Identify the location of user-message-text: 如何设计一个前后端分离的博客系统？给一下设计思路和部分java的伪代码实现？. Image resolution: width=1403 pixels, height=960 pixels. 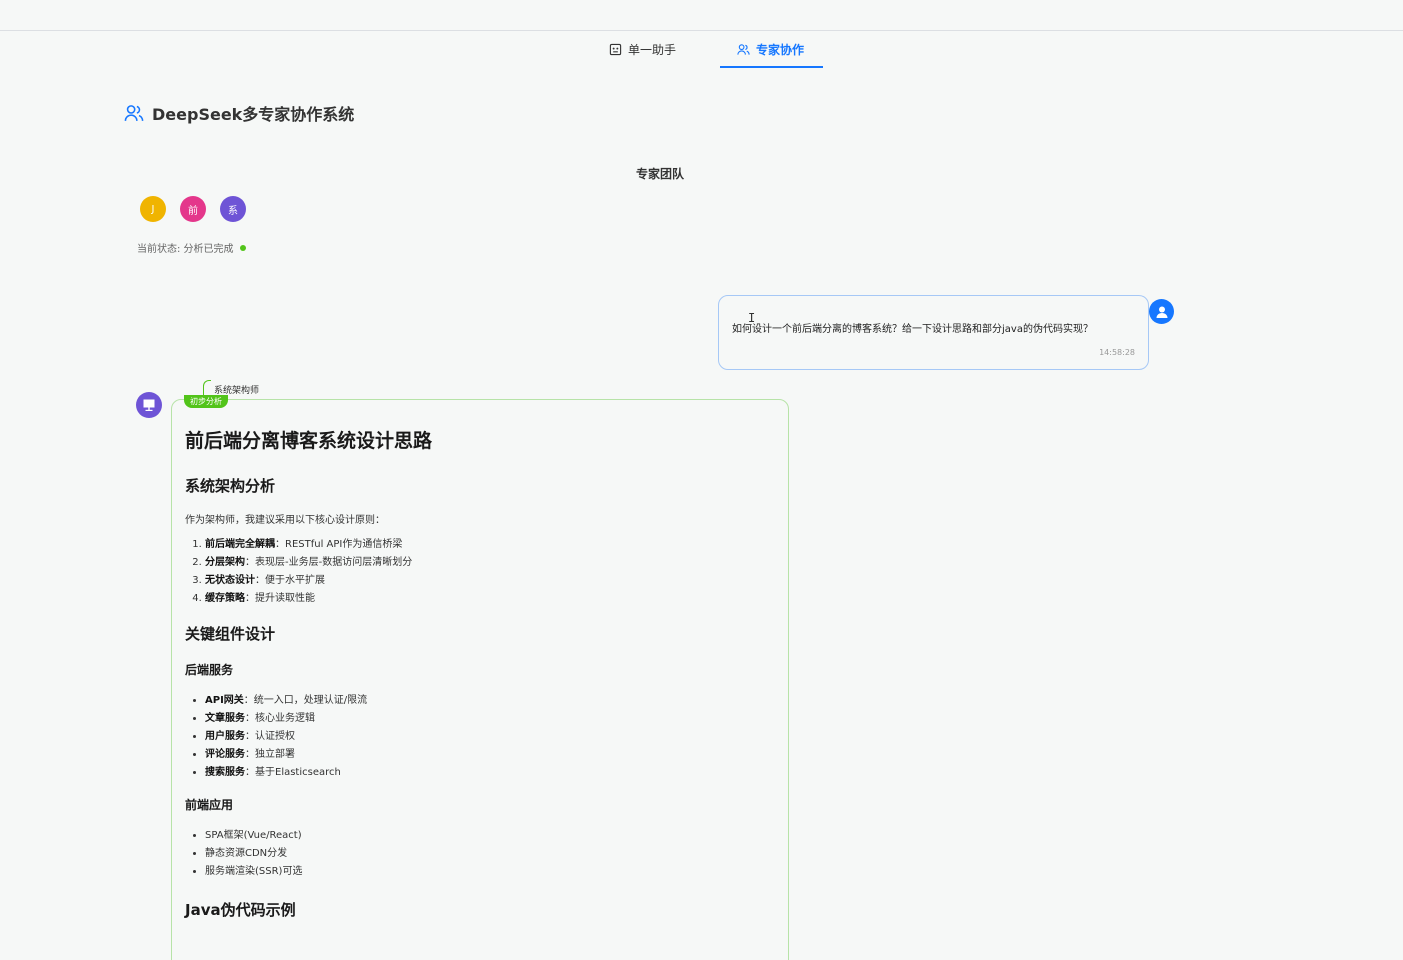
(912, 329).